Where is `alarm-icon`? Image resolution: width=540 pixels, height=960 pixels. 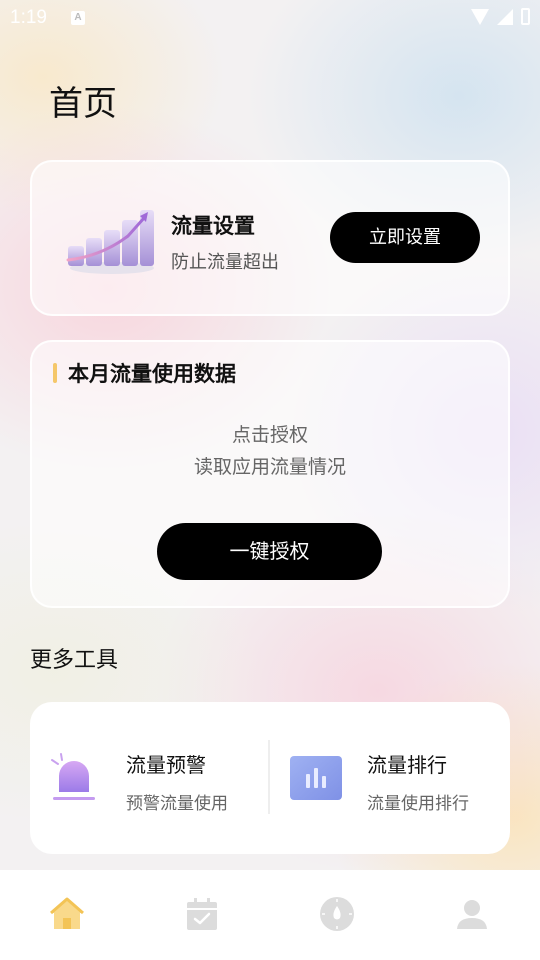
alarm-icon is located at coordinates (73, 776).